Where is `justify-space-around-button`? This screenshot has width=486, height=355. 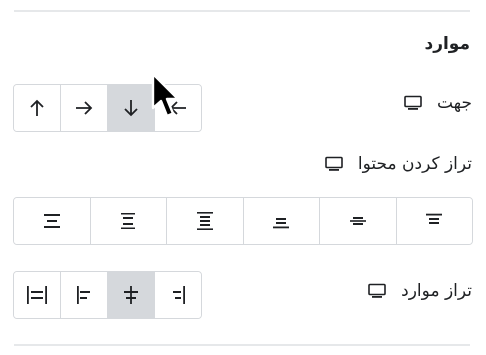
justify-space-around-button is located at coordinates (128, 221).